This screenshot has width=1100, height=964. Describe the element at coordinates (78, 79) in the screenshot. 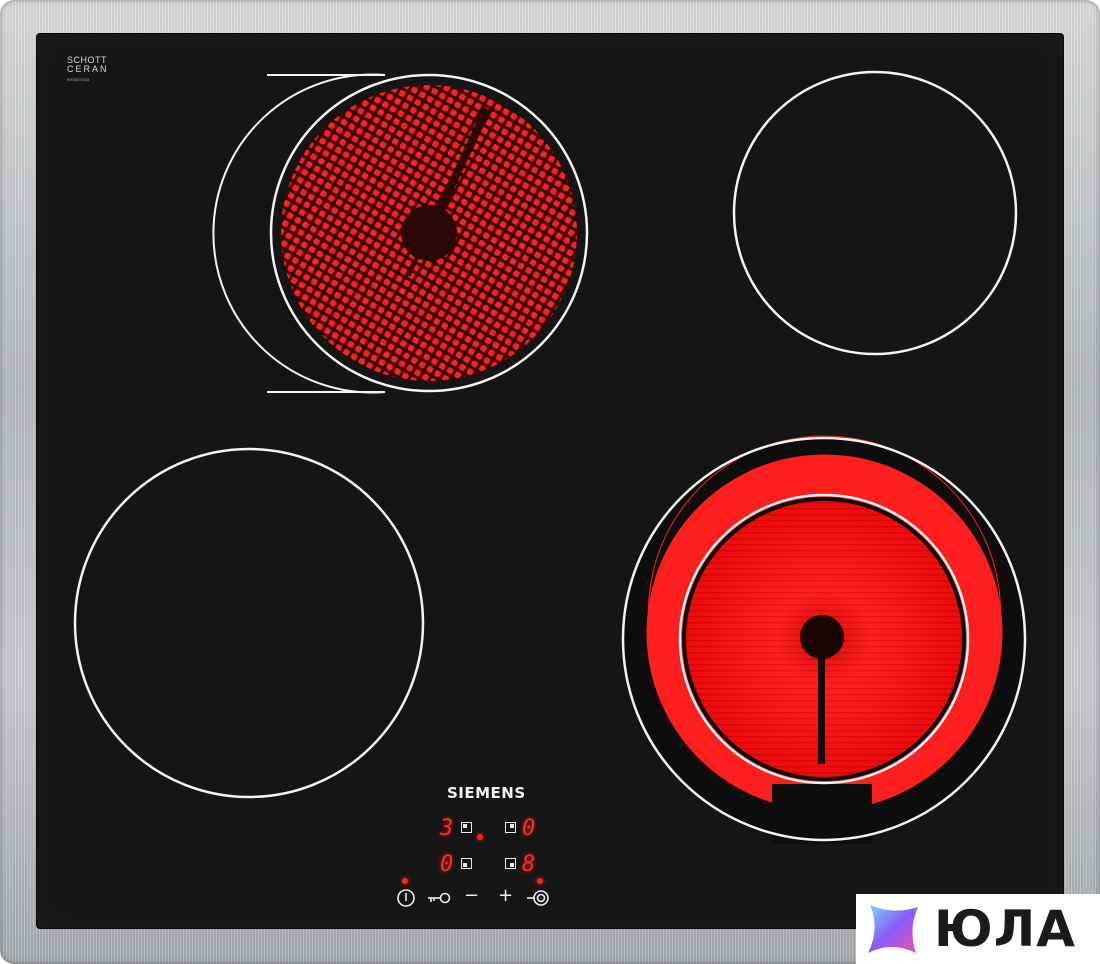

I see `serial-number: 9000870433` at that location.